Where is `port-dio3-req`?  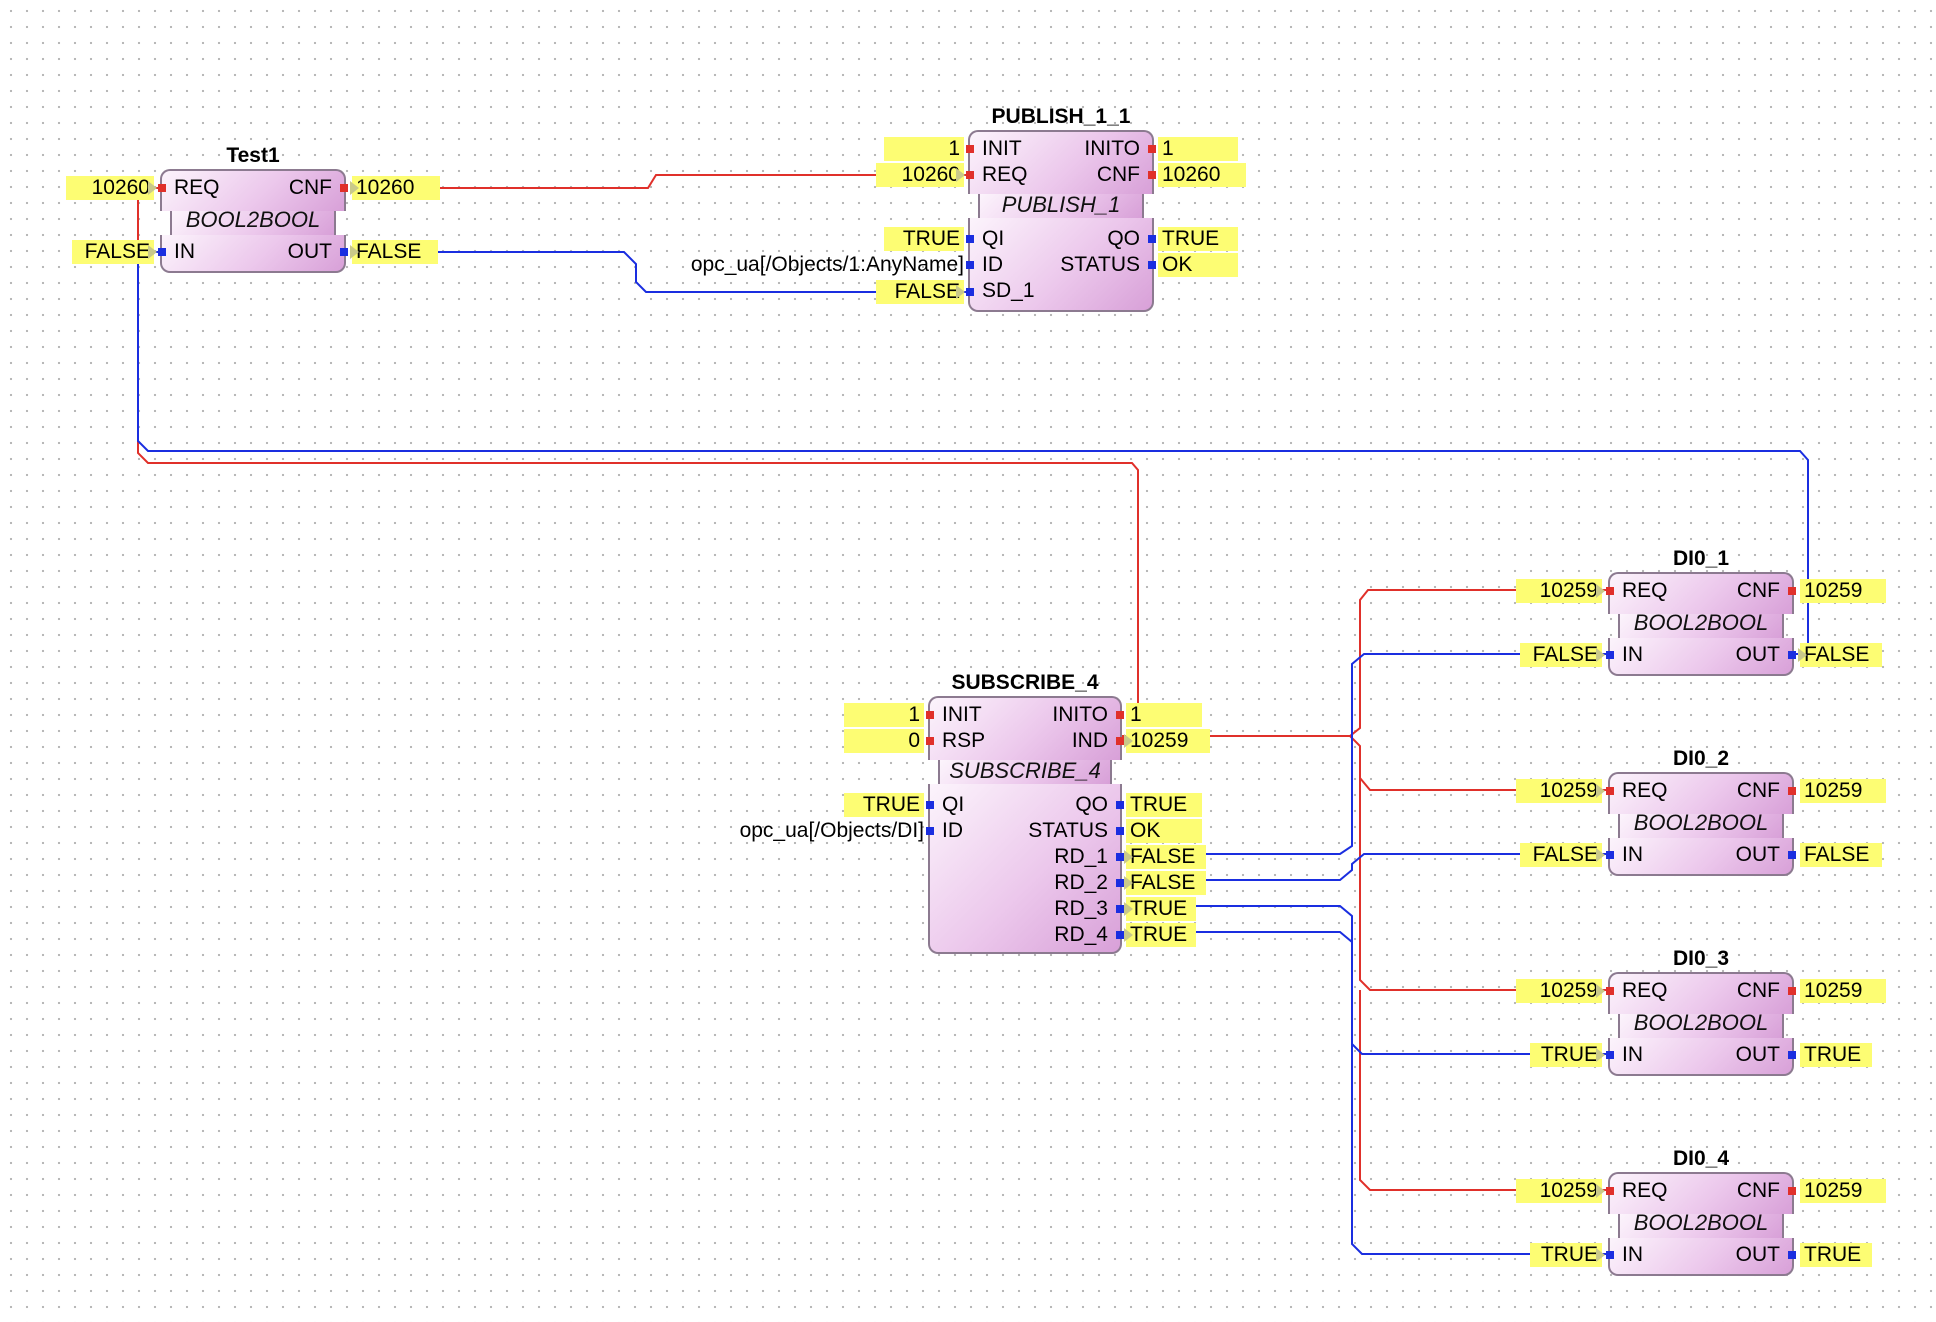
port-dio3-req is located at coordinates (1610, 991).